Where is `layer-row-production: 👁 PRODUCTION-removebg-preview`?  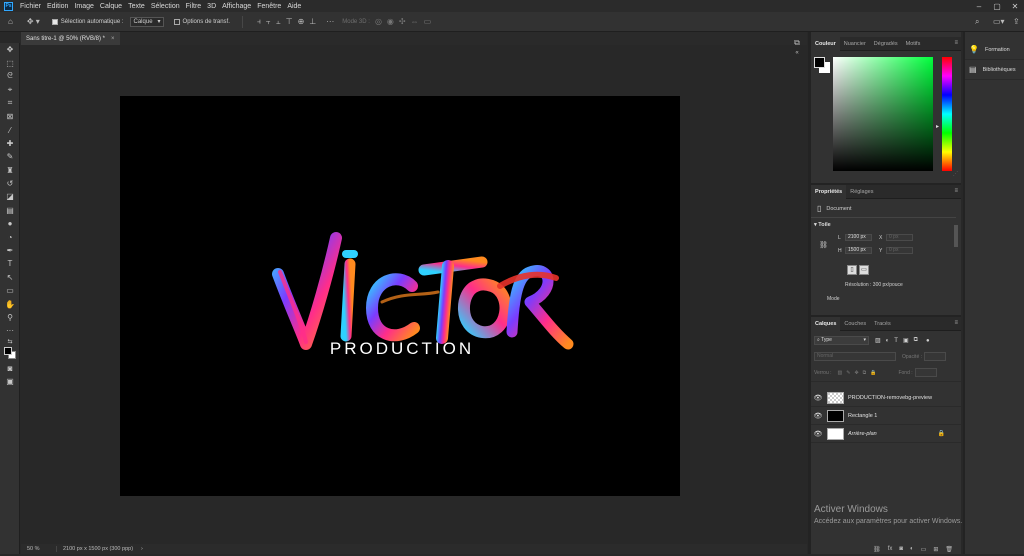
layer-row-production: 👁 PRODUCTION-removebg-preview is located at coordinates (886, 398).